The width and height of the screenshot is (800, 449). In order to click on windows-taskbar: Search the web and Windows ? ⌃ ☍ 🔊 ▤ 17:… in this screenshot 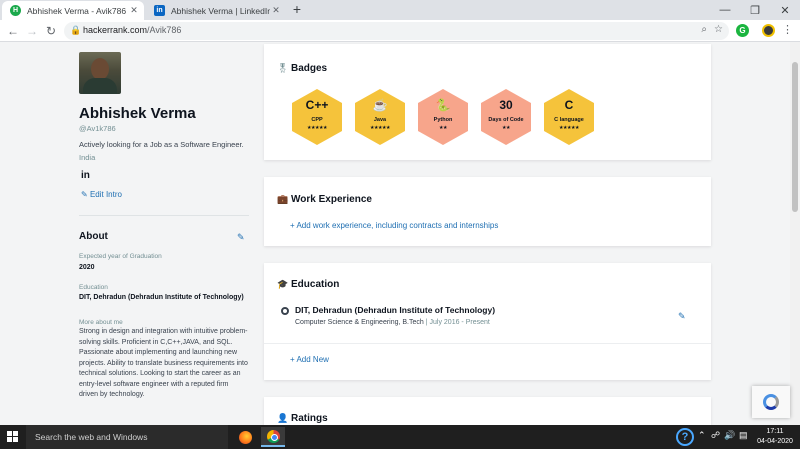, I will do `click(400, 437)`.